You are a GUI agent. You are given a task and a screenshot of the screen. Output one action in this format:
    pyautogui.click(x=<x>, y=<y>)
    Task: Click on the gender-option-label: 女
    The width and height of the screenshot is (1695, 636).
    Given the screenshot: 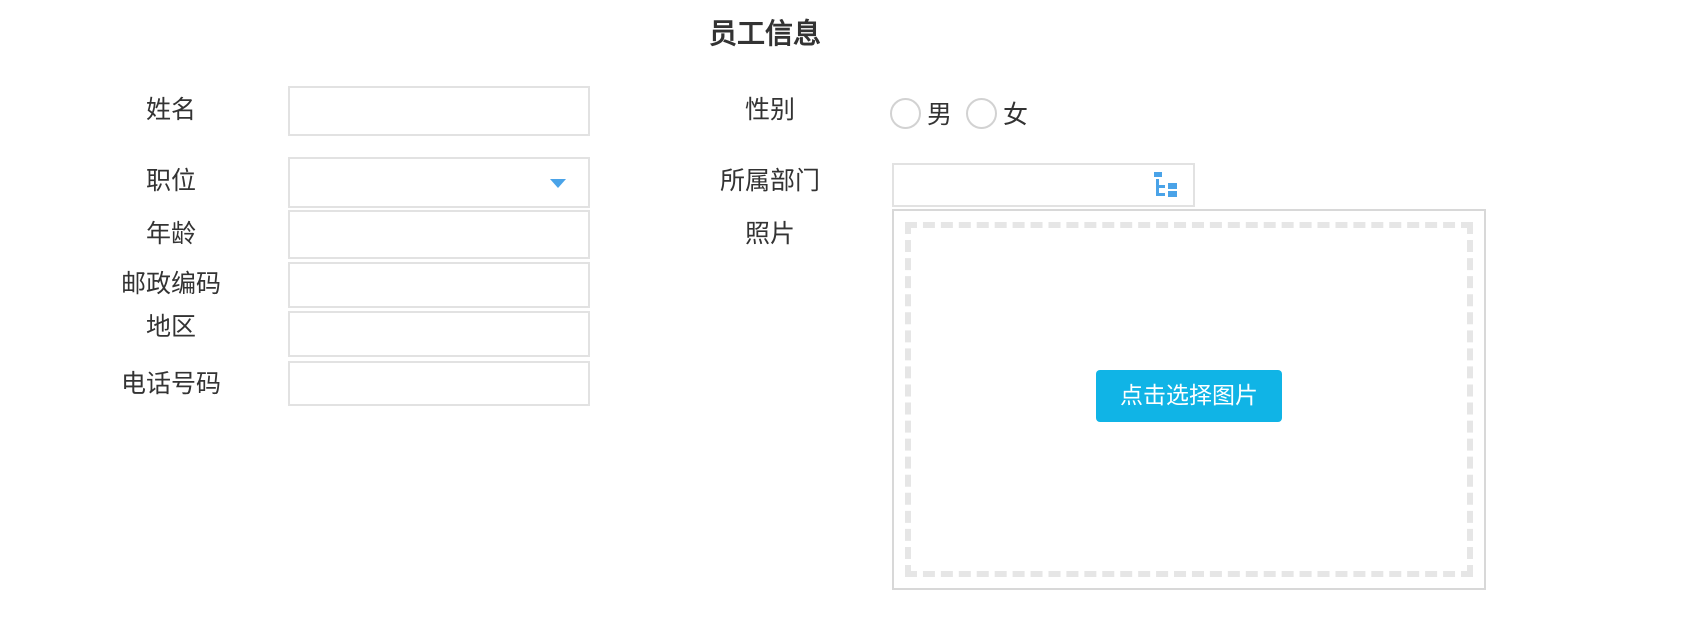 What is the action you would take?
    pyautogui.click(x=1016, y=114)
    